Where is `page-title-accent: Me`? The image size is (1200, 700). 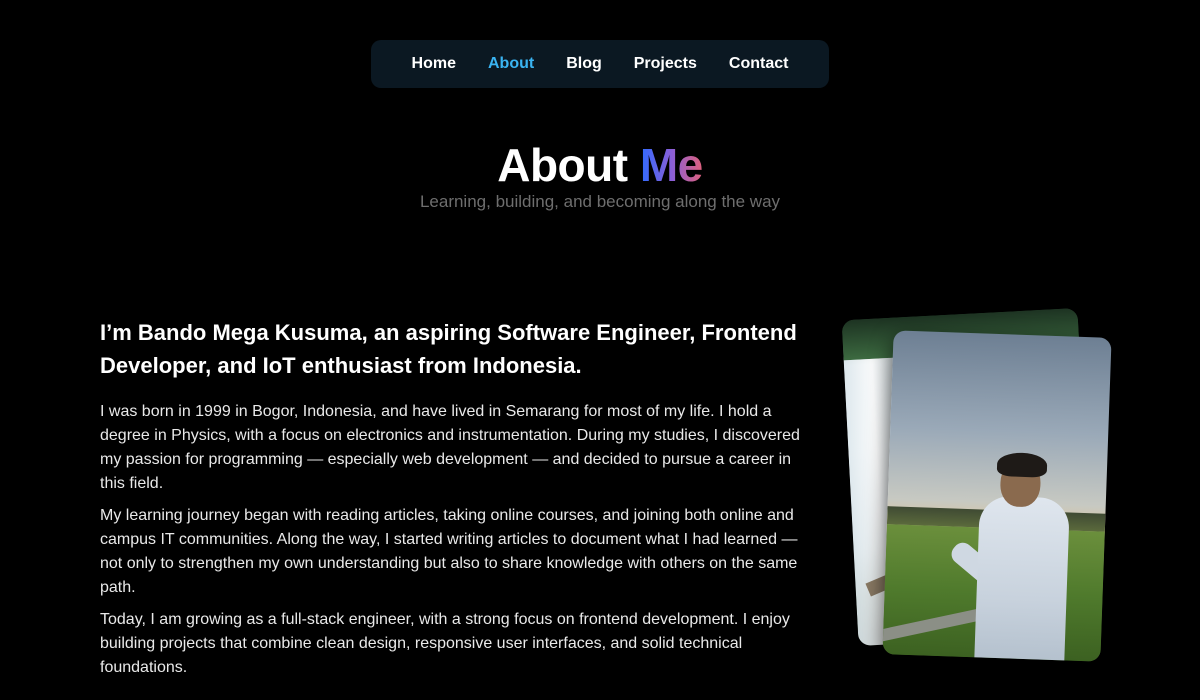 page-title-accent: Me is located at coordinates (671, 165).